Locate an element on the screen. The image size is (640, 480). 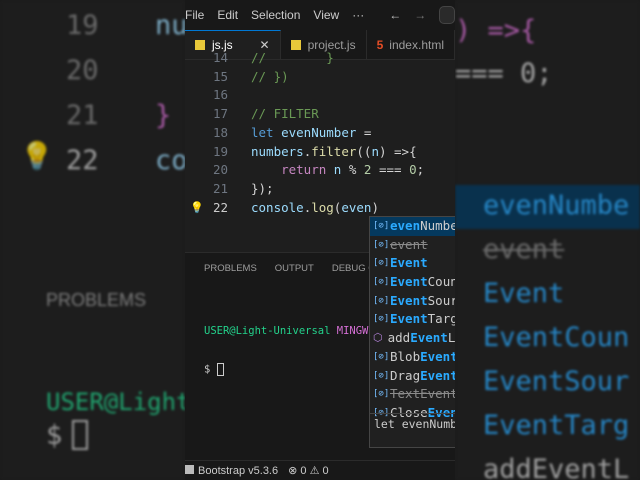
menu-bar: File Edit Selection View ··· ← → is located at coordinates (320, 15).